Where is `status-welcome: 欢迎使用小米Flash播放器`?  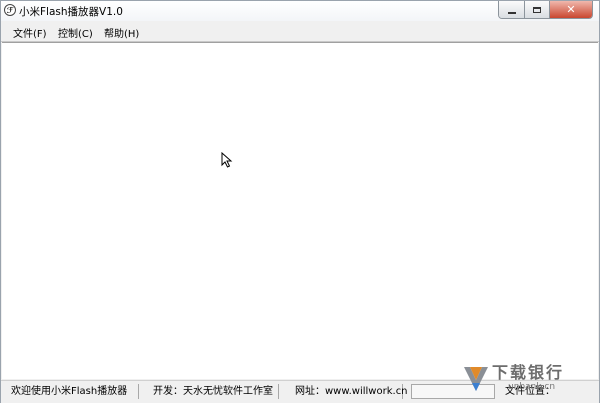 status-welcome: 欢迎使用小米Flash播放器 is located at coordinates (73, 391).